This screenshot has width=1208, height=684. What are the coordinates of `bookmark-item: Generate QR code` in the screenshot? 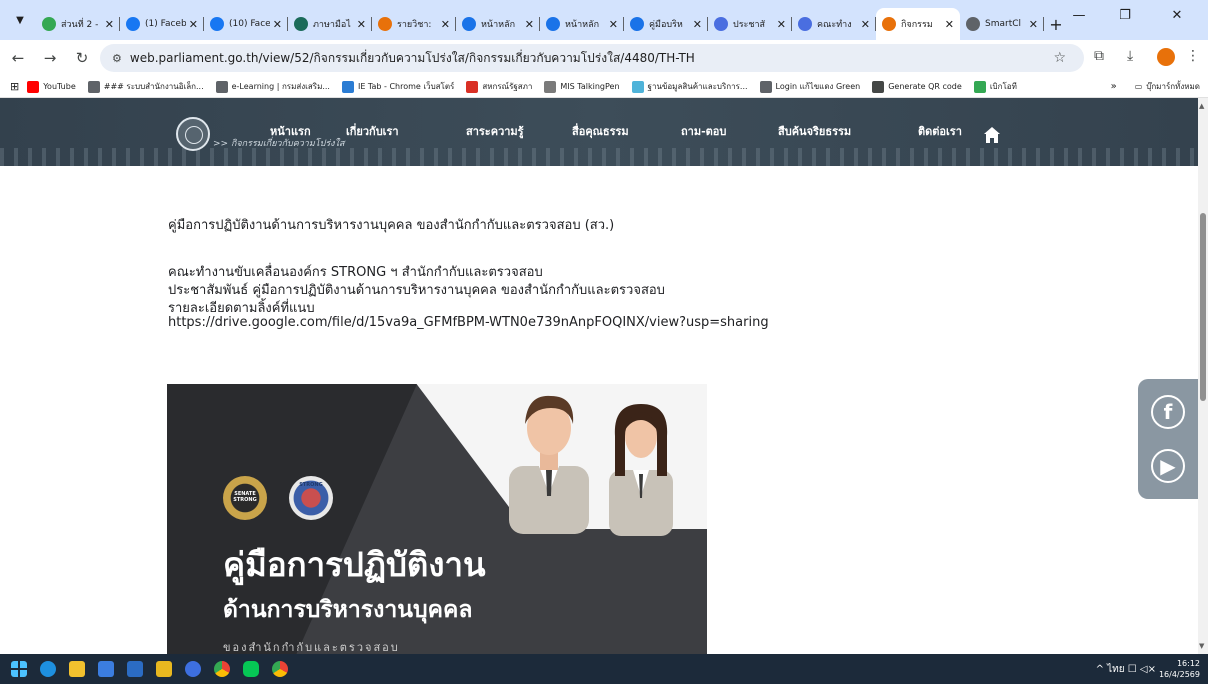 It's located at (917, 86).